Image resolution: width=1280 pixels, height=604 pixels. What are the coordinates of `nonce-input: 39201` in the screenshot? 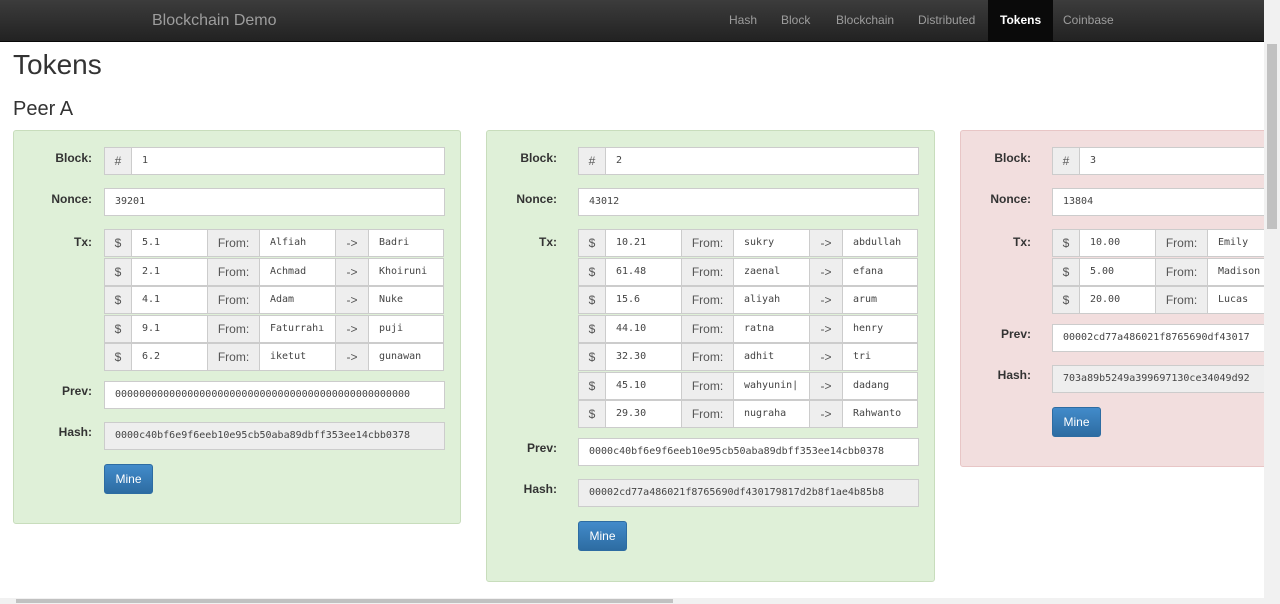 It's located at (274, 202).